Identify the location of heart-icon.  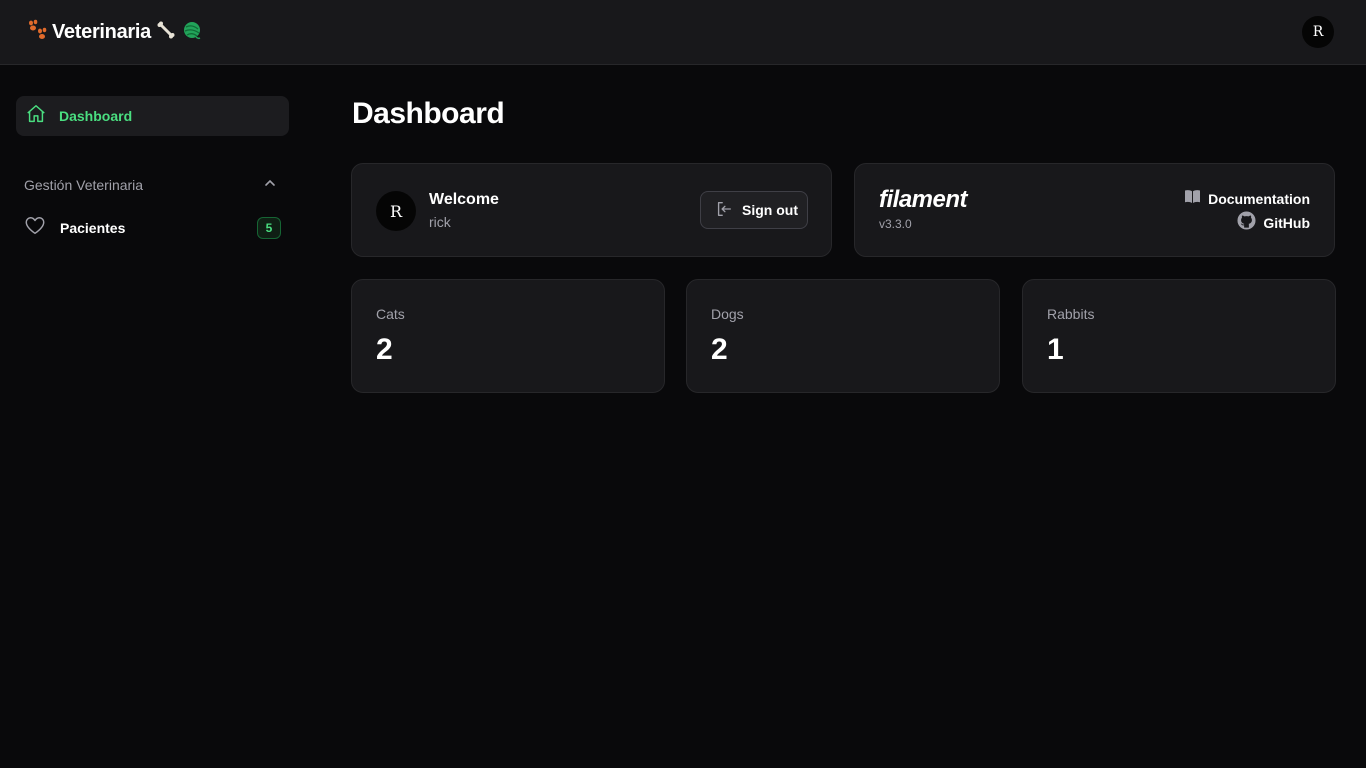
(35, 228).